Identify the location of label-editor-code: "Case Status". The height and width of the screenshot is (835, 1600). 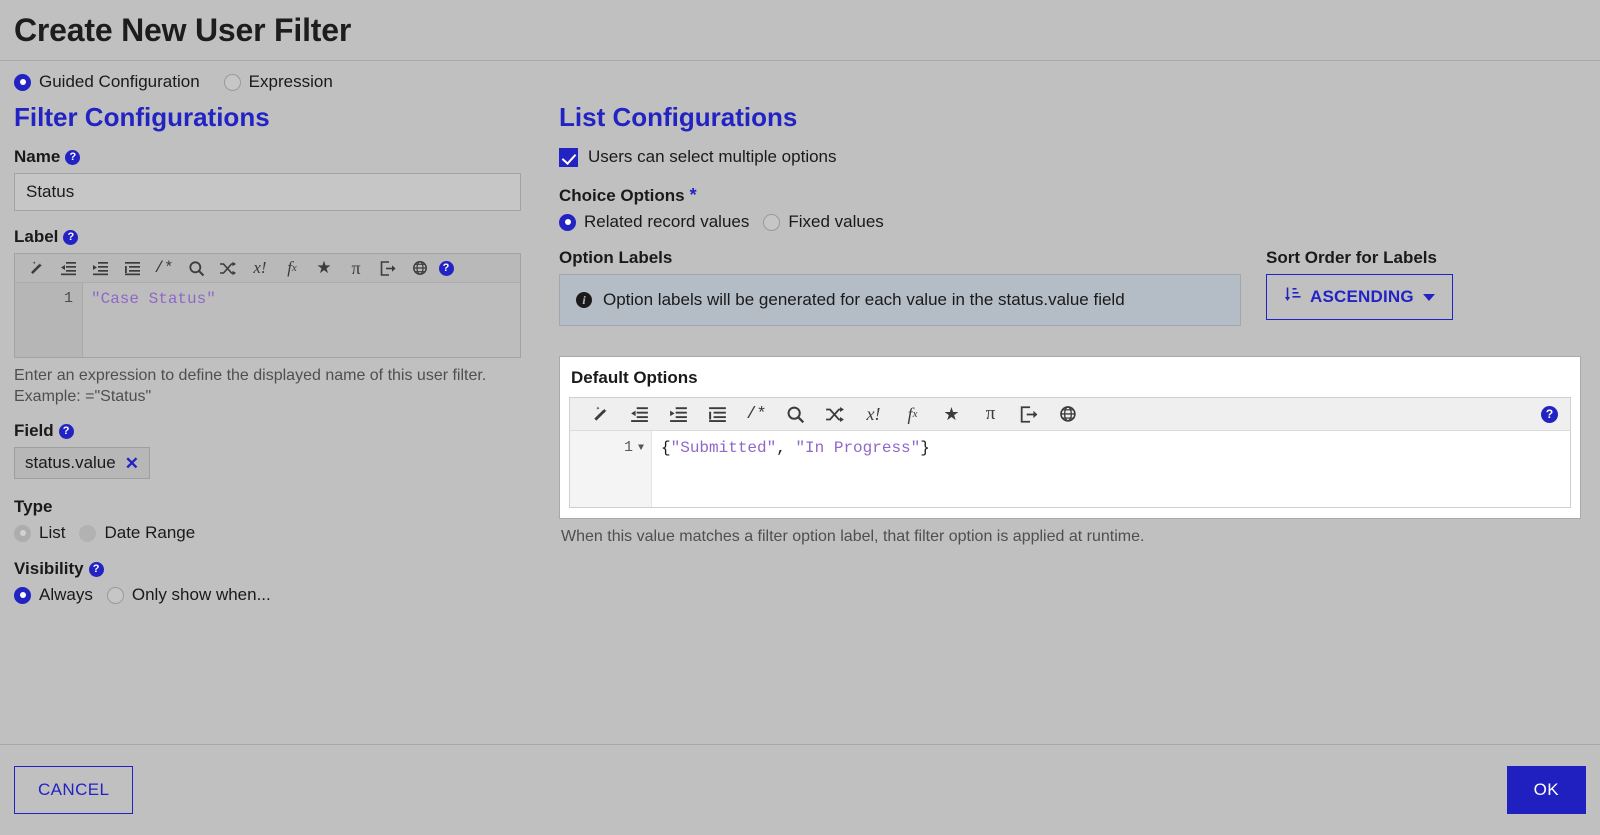
(301, 320).